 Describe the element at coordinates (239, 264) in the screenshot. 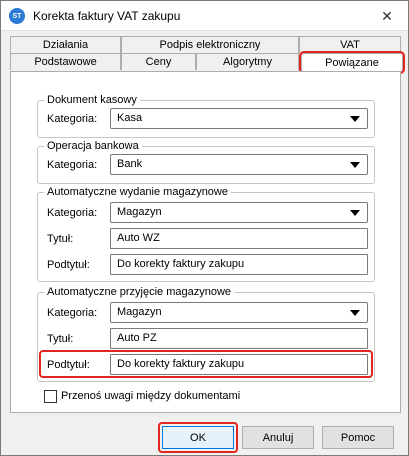

I see `wydanie-podtytul-input: Do korekty faktury zakupu` at that location.